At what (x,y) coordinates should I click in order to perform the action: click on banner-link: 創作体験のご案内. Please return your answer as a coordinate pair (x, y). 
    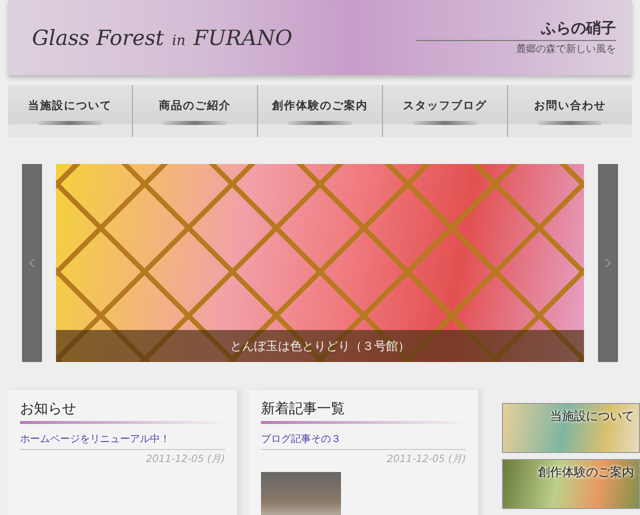
    Looking at the image, I should click on (571, 484).